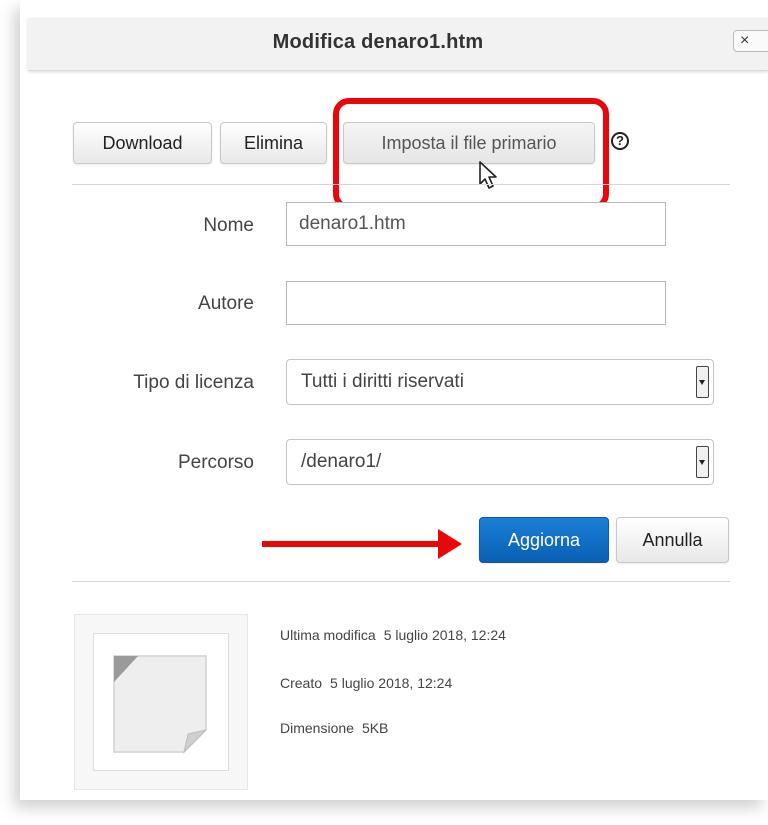 The width and height of the screenshot is (768, 825). What do you see at coordinates (142, 143) in the screenshot?
I see `download-button: Download` at bounding box center [142, 143].